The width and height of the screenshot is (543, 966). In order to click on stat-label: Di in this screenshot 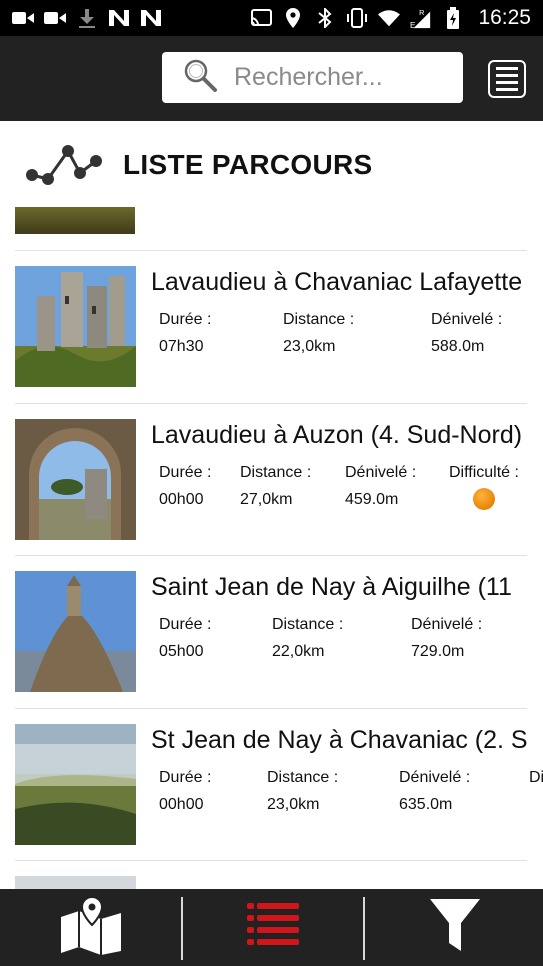, I will do `click(536, 777)`.